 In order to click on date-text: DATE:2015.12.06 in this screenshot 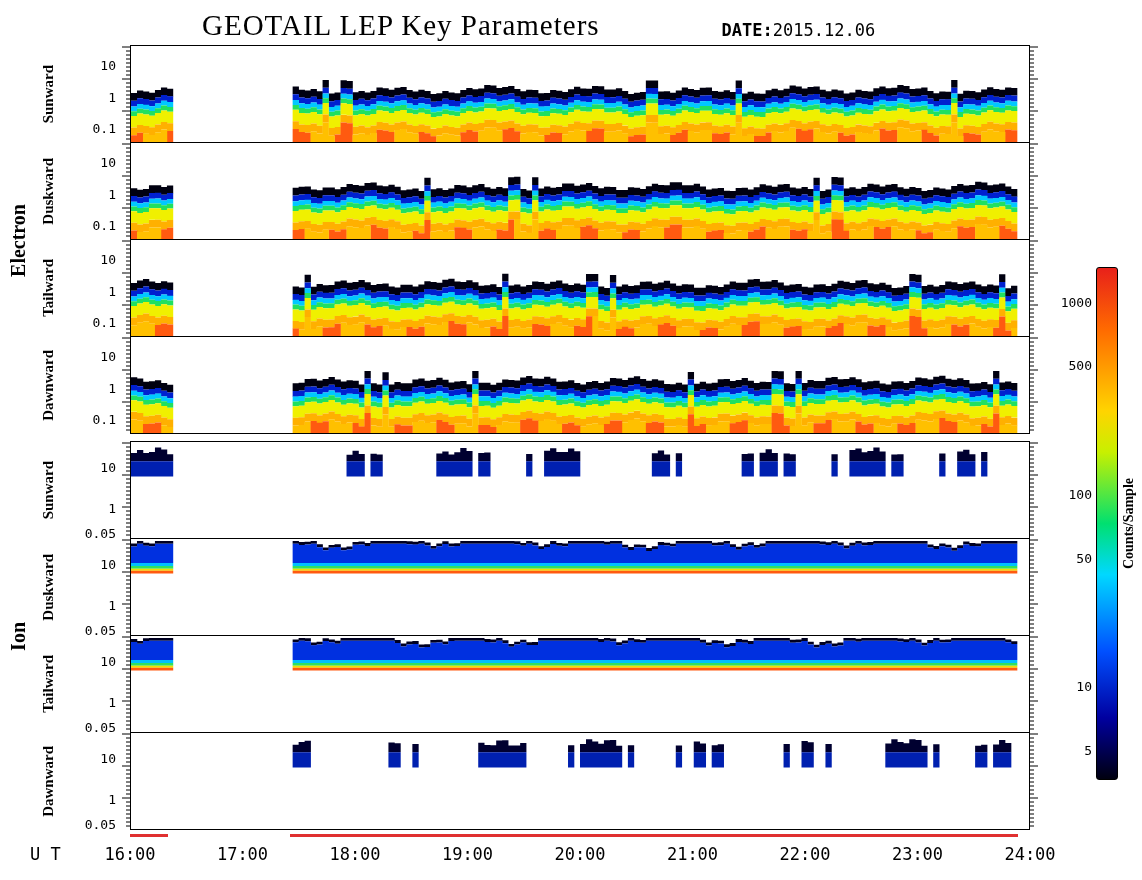, I will do `click(798, 31)`.